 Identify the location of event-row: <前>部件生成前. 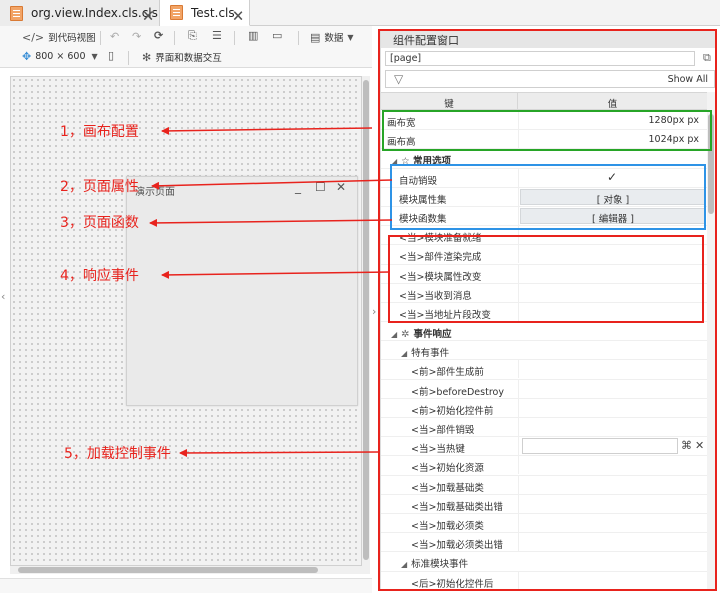
(544, 370).